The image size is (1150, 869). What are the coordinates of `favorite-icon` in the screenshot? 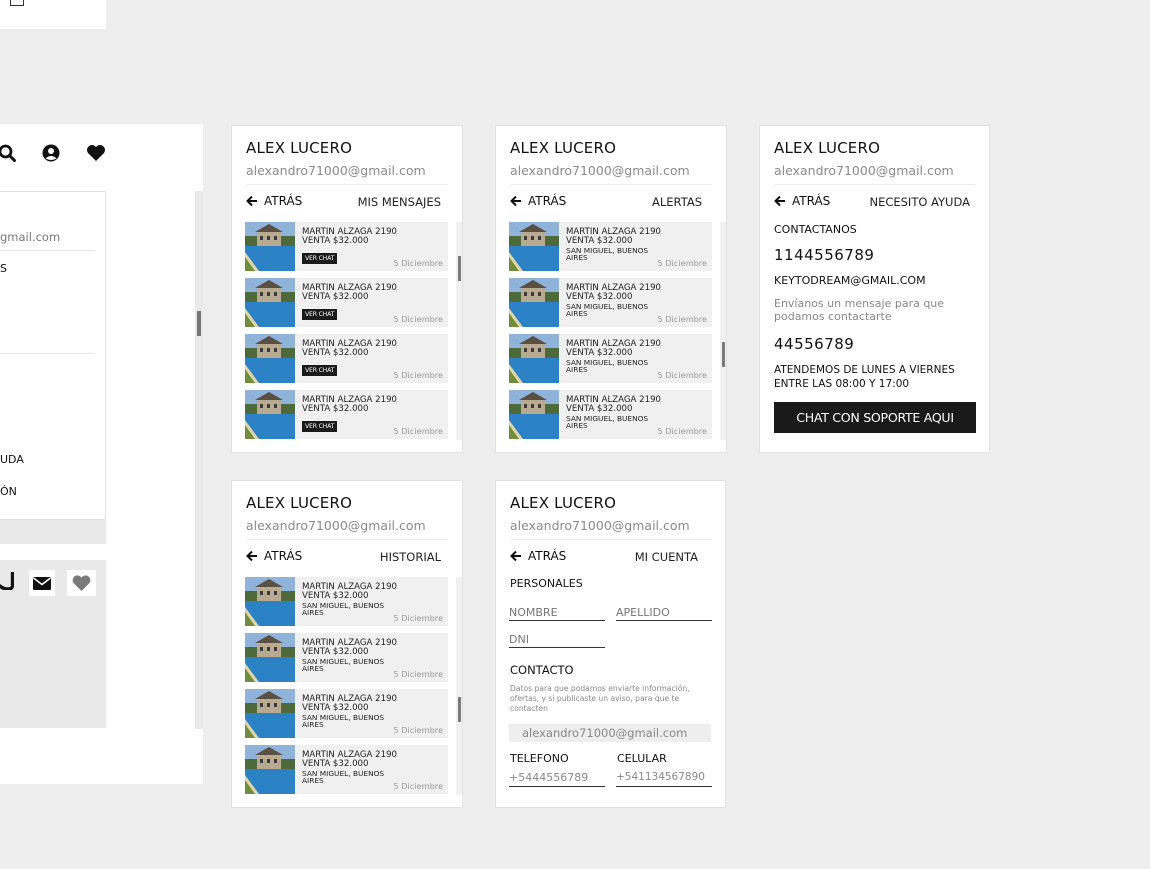 It's located at (81, 583).